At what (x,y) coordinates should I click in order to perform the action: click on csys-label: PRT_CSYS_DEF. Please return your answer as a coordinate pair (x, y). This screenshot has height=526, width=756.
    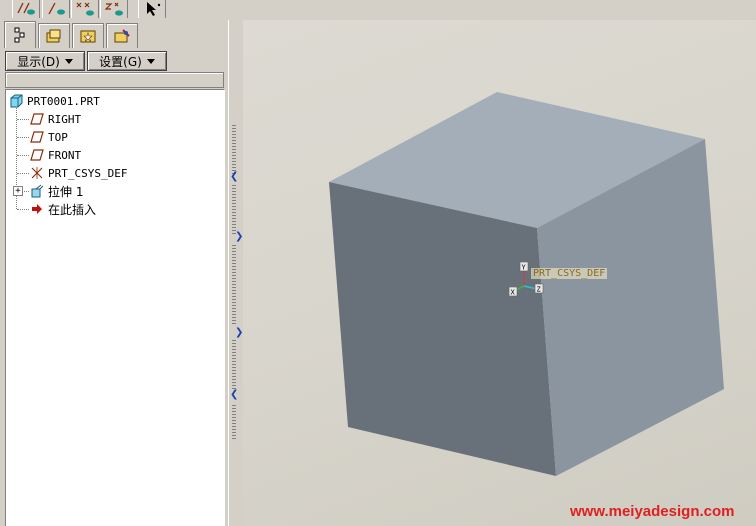
    Looking at the image, I should click on (569, 273).